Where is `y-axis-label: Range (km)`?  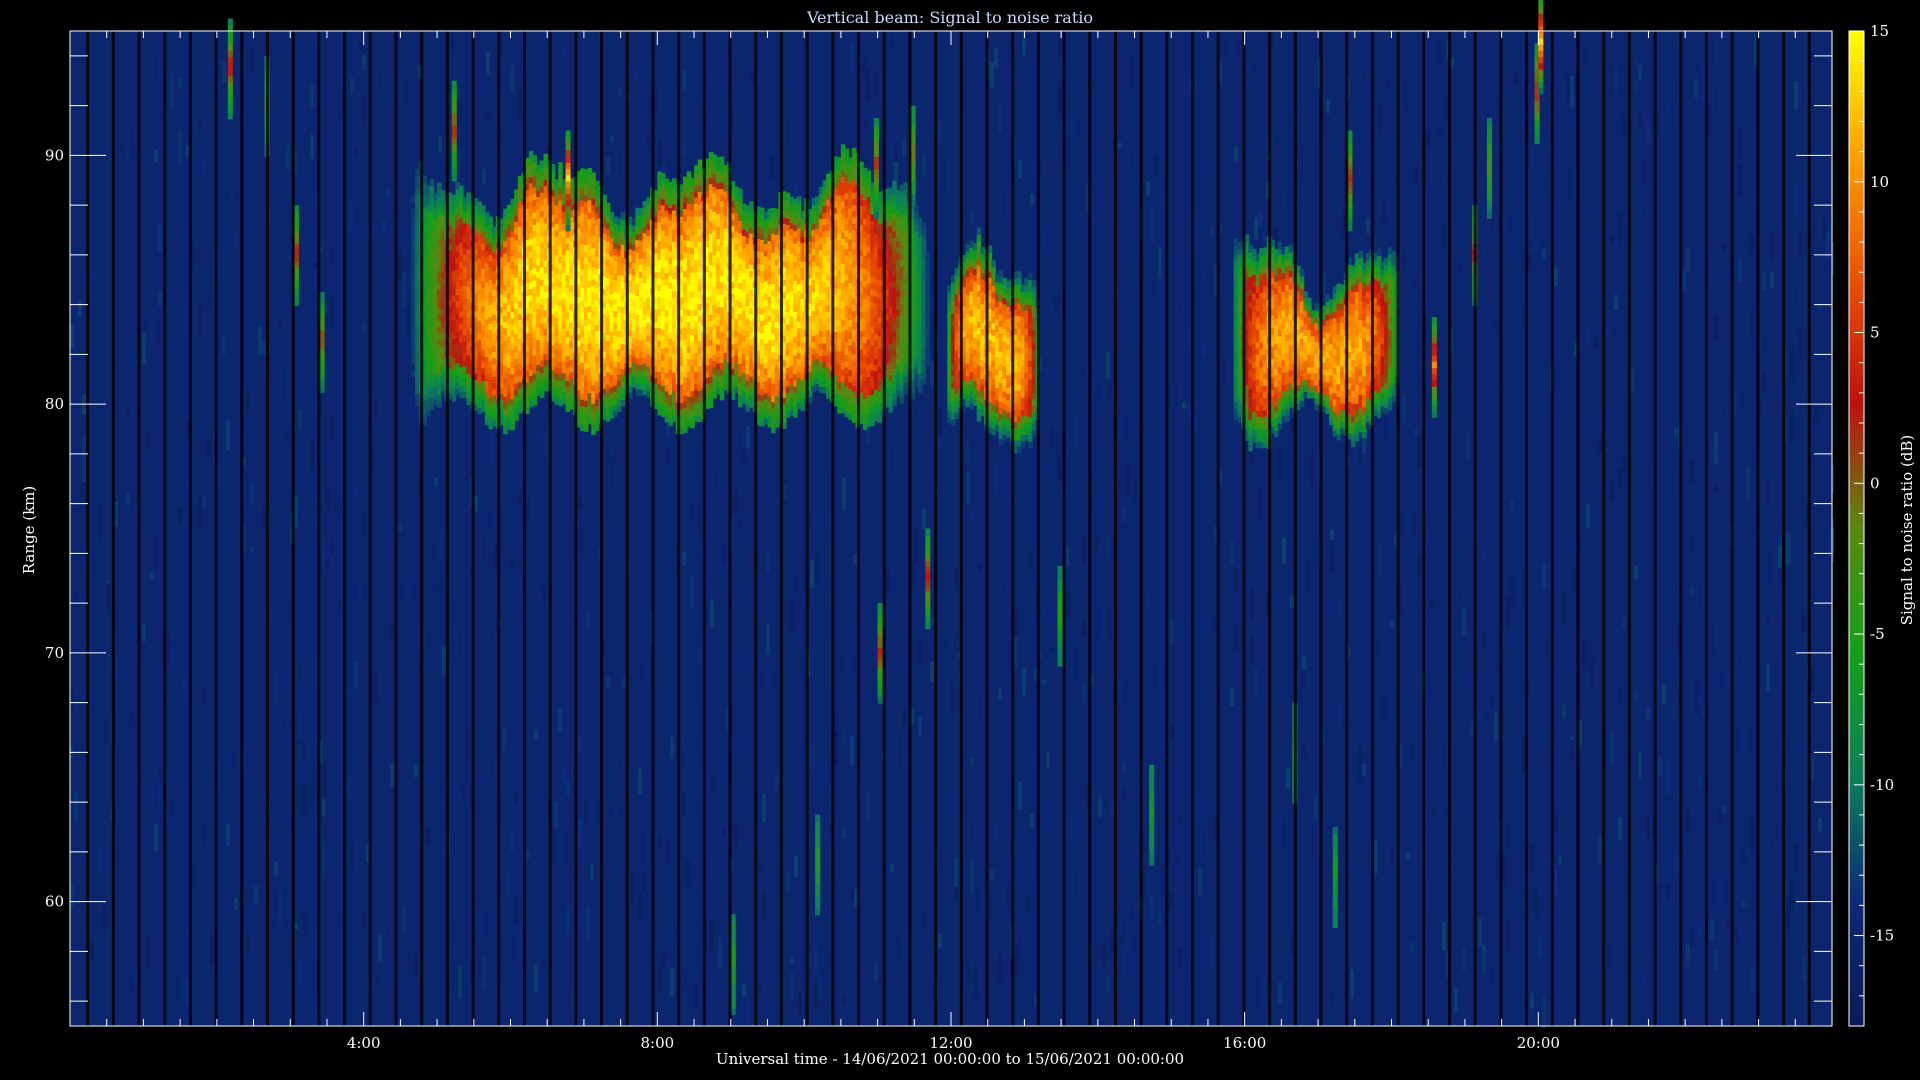
y-axis-label: Range (km) is located at coordinates (29, 530).